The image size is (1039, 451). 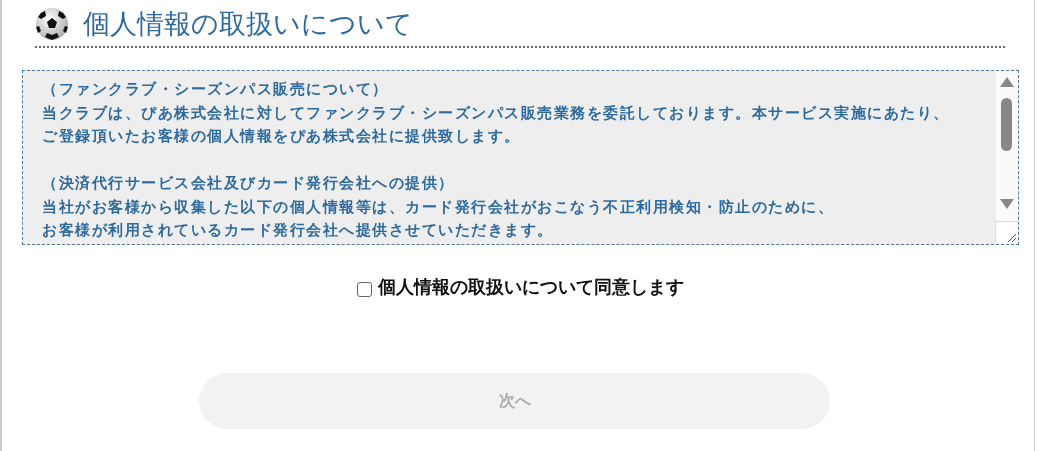 What do you see at coordinates (1007, 204) in the screenshot?
I see `scroll-down-icon` at bounding box center [1007, 204].